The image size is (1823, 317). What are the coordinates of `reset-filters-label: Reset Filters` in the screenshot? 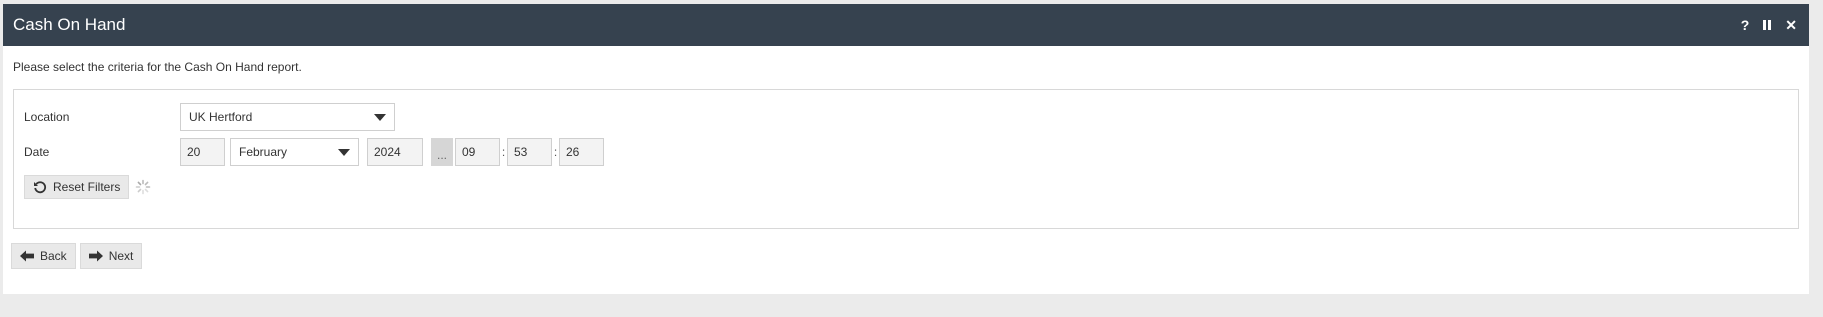 It's located at (87, 187).